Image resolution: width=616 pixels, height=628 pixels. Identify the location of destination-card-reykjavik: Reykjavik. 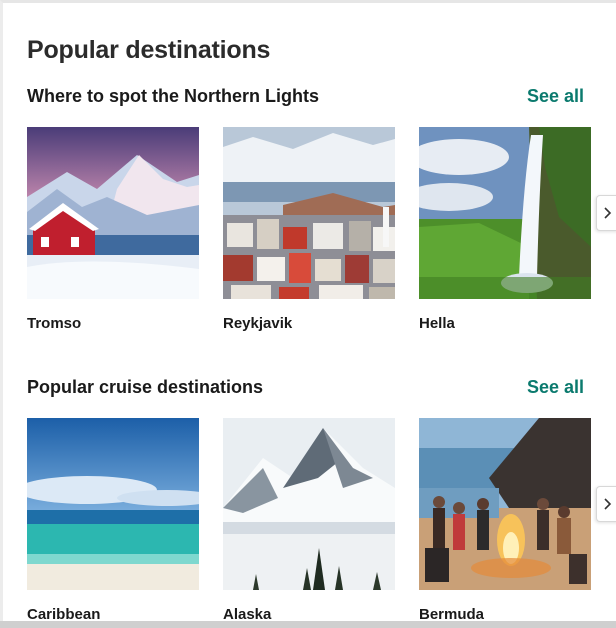
(309, 229).